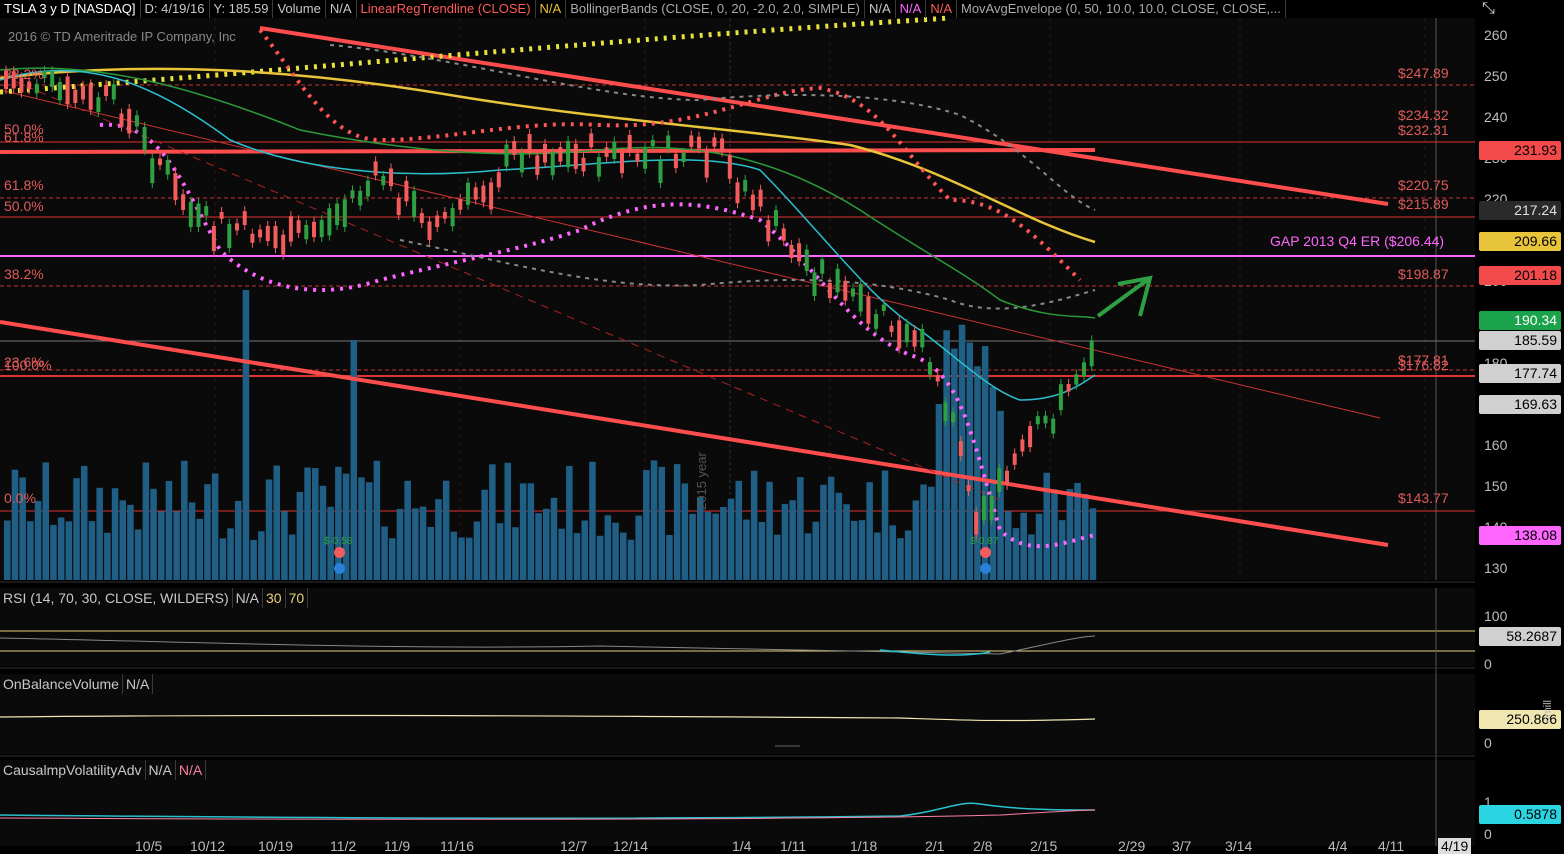  Describe the element at coordinates (1423, 73) in the screenshot. I see `level-price-label: $247.89` at that location.